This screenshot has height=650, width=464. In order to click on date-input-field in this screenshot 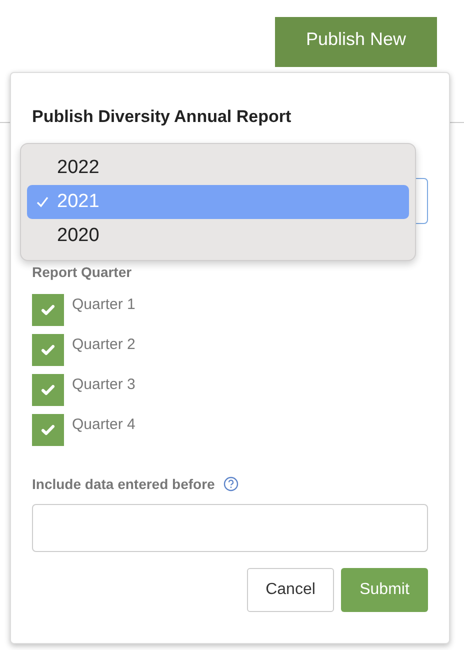, I will do `click(230, 528)`.